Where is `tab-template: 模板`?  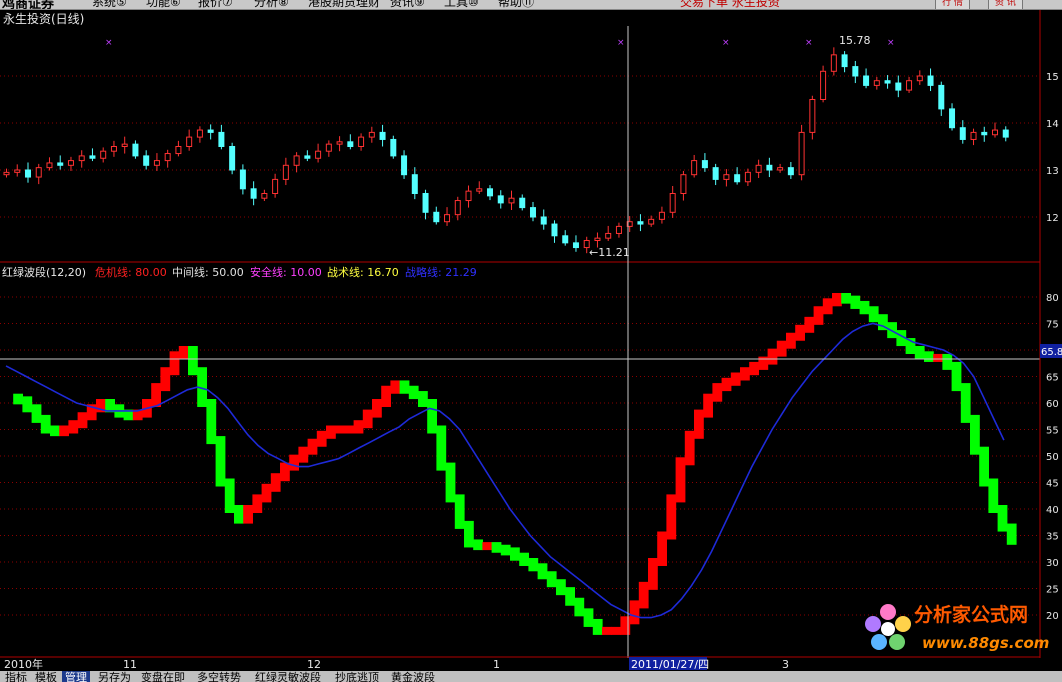
tab-template: 模板 is located at coordinates (46, 676).